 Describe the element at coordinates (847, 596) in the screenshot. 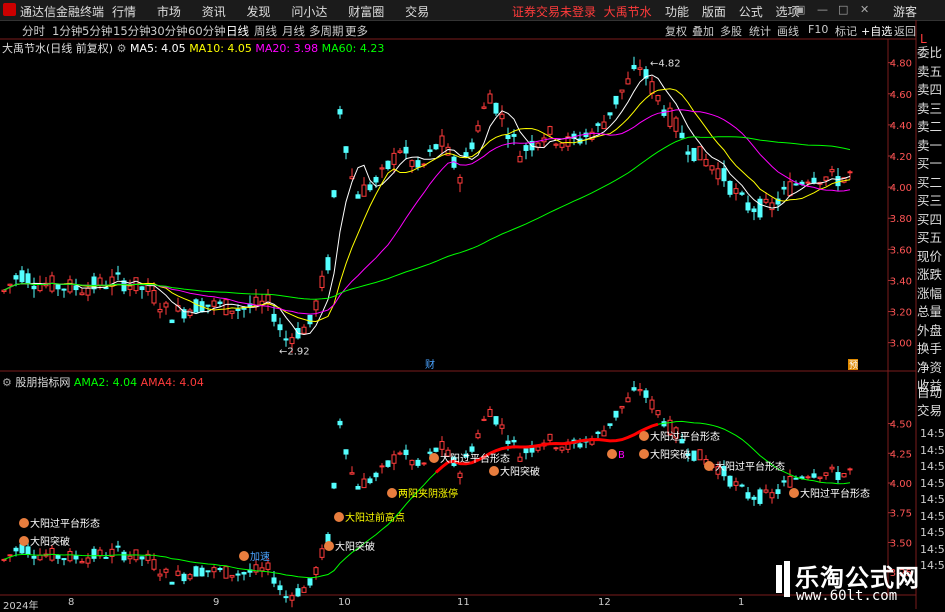

I see `watermark-url: www.60lt.com` at that location.